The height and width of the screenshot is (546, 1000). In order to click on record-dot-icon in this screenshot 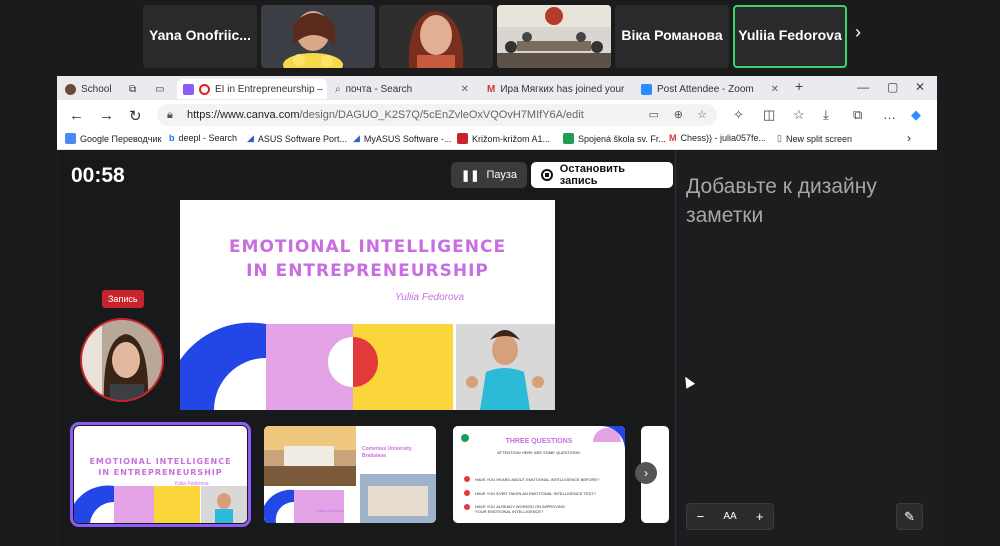, I will do `click(204, 89)`.